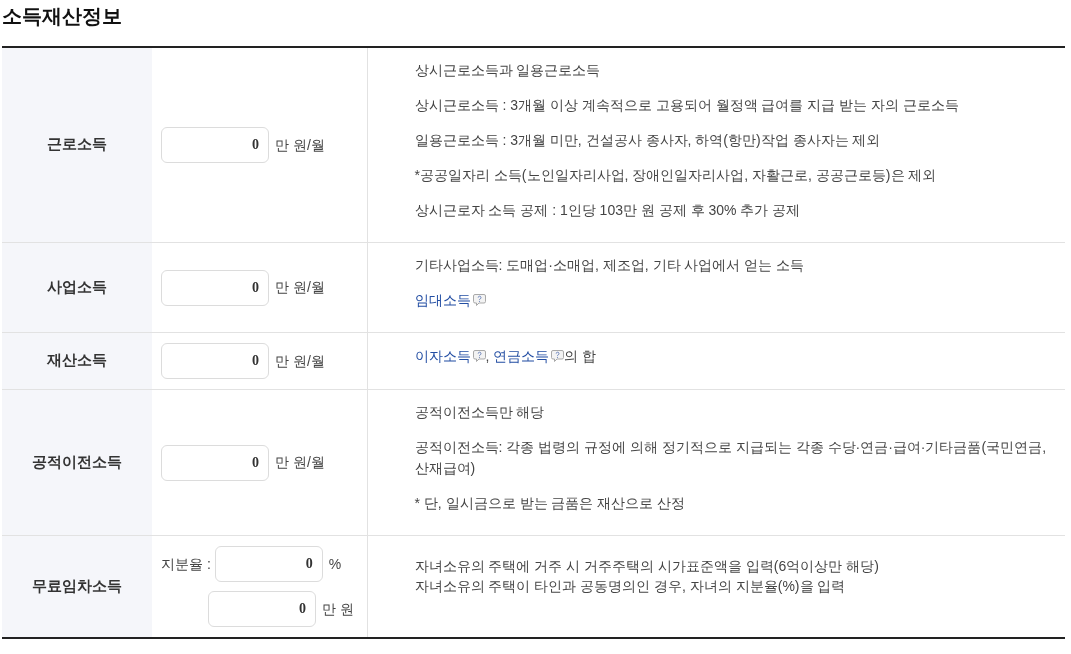 The image size is (1071, 654). What do you see at coordinates (480, 412) in the screenshot?
I see `description-text: 공적이전소득만 해당` at bounding box center [480, 412].